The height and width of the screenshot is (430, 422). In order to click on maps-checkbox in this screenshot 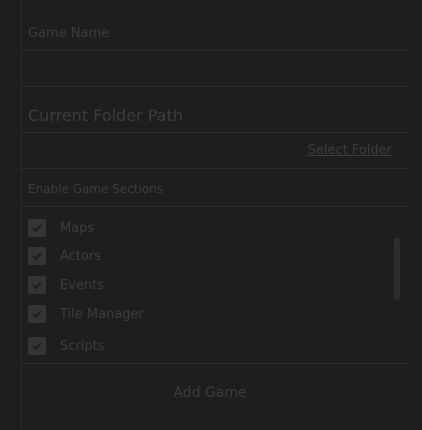, I will do `click(37, 228)`.